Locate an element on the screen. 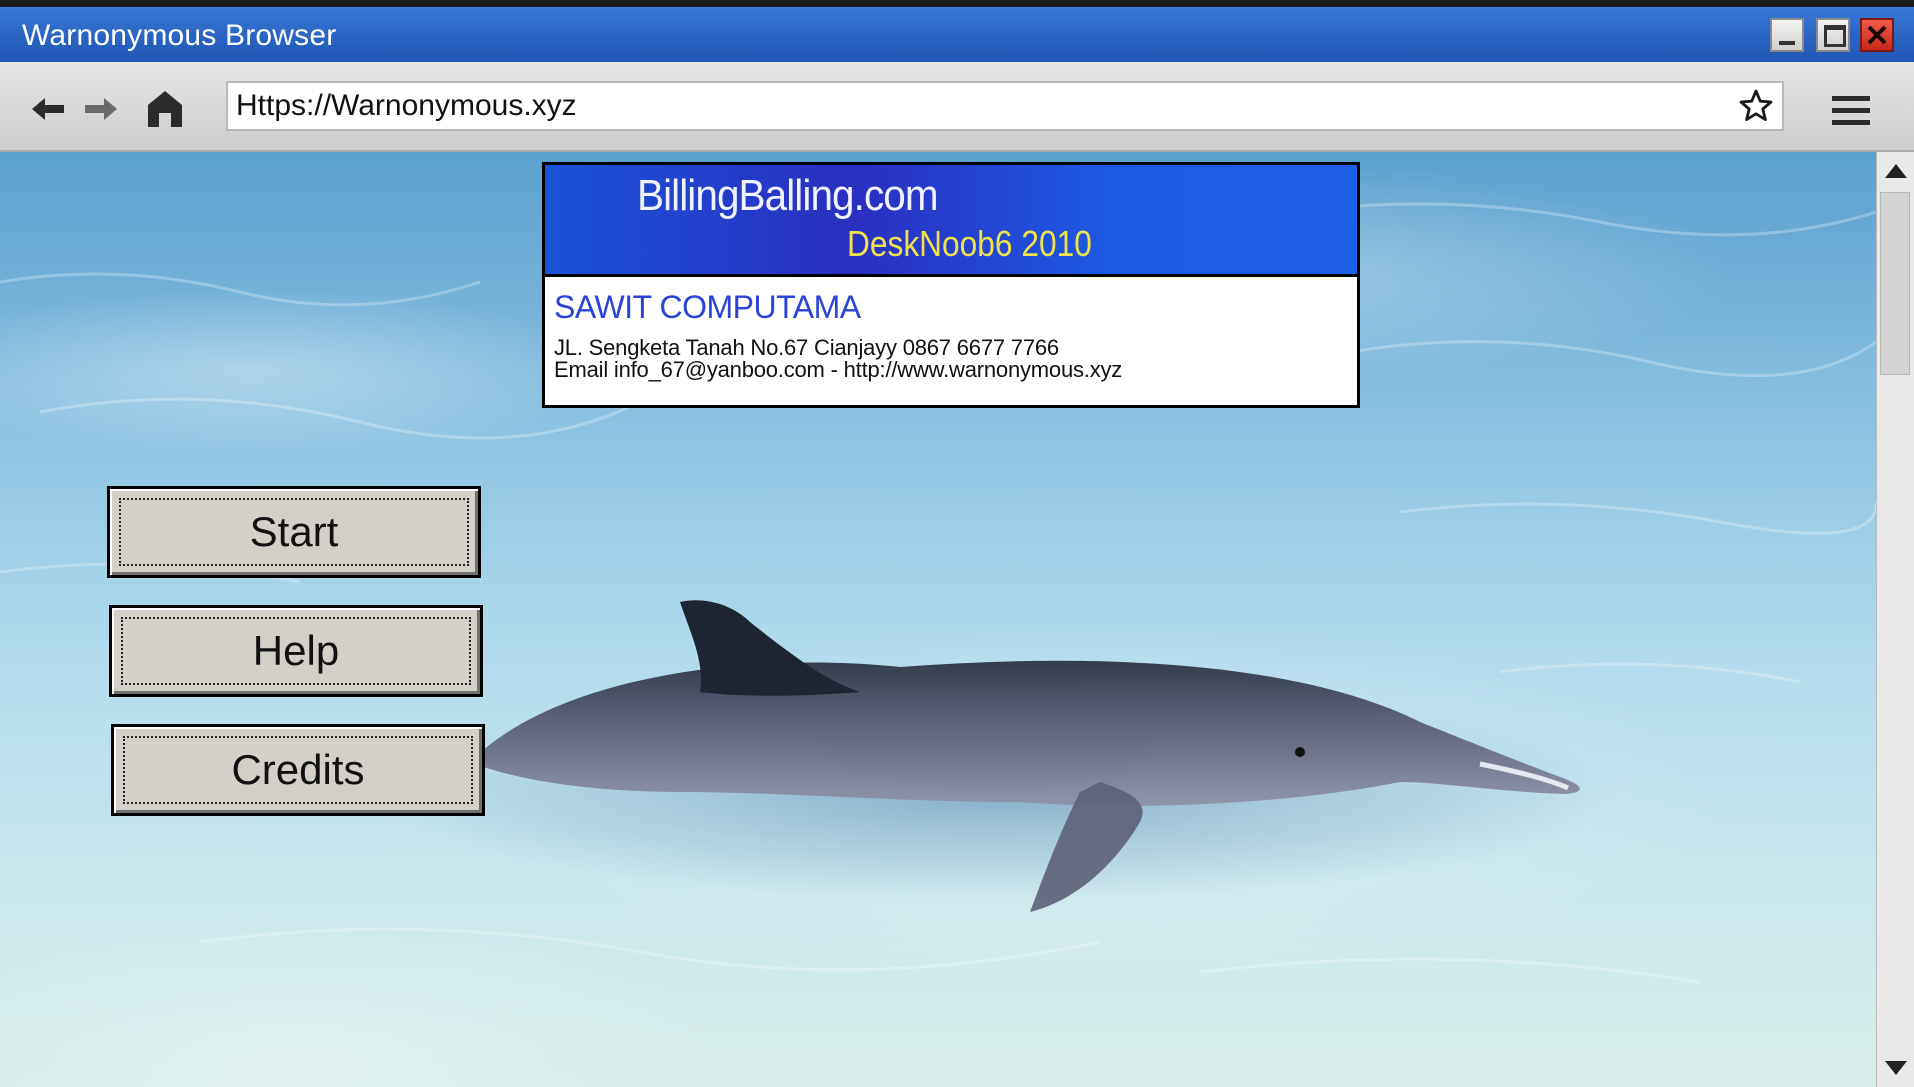  navigation-toolbar is located at coordinates (957, 107).